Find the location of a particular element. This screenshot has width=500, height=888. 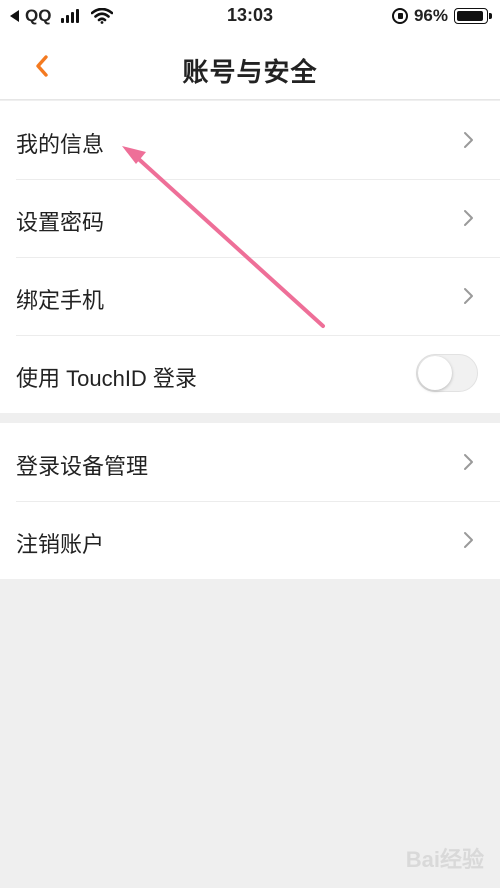

navigation-bar: 账号与安全 is located at coordinates (250, 67).